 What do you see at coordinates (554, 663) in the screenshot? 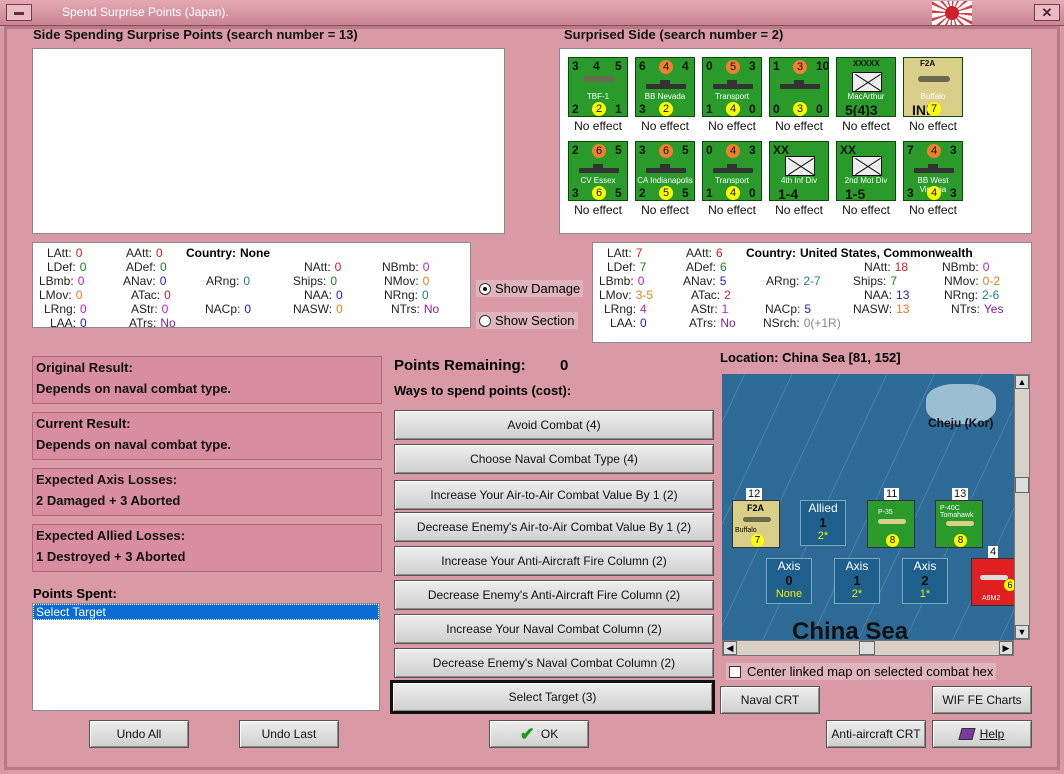
I see `spend-option-button: Decrease Enemy's Naval Combat Column (2)` at bounding box center [554, 663].